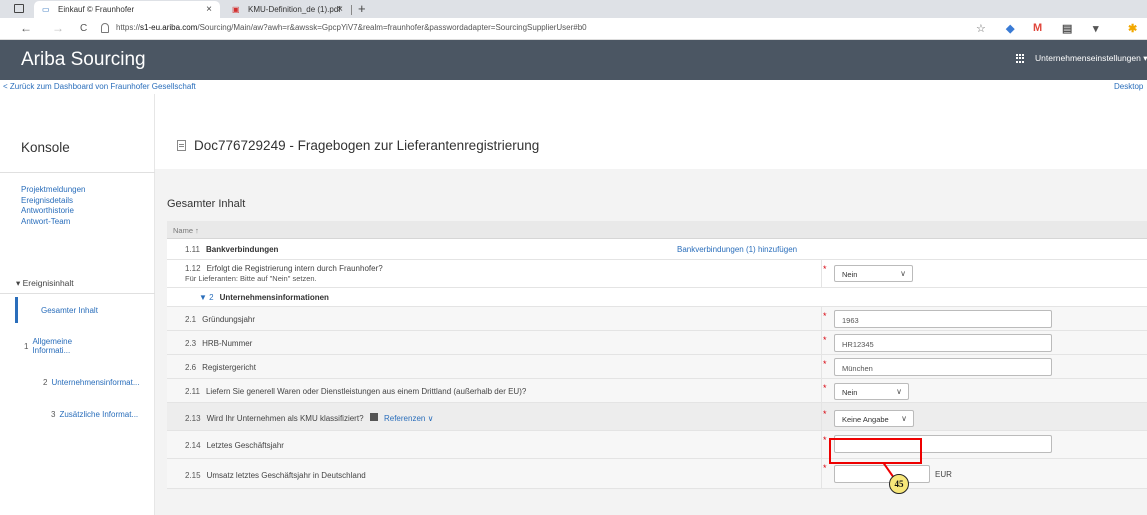  I want to click on shield-icon: ▾, so click(1096, 28).